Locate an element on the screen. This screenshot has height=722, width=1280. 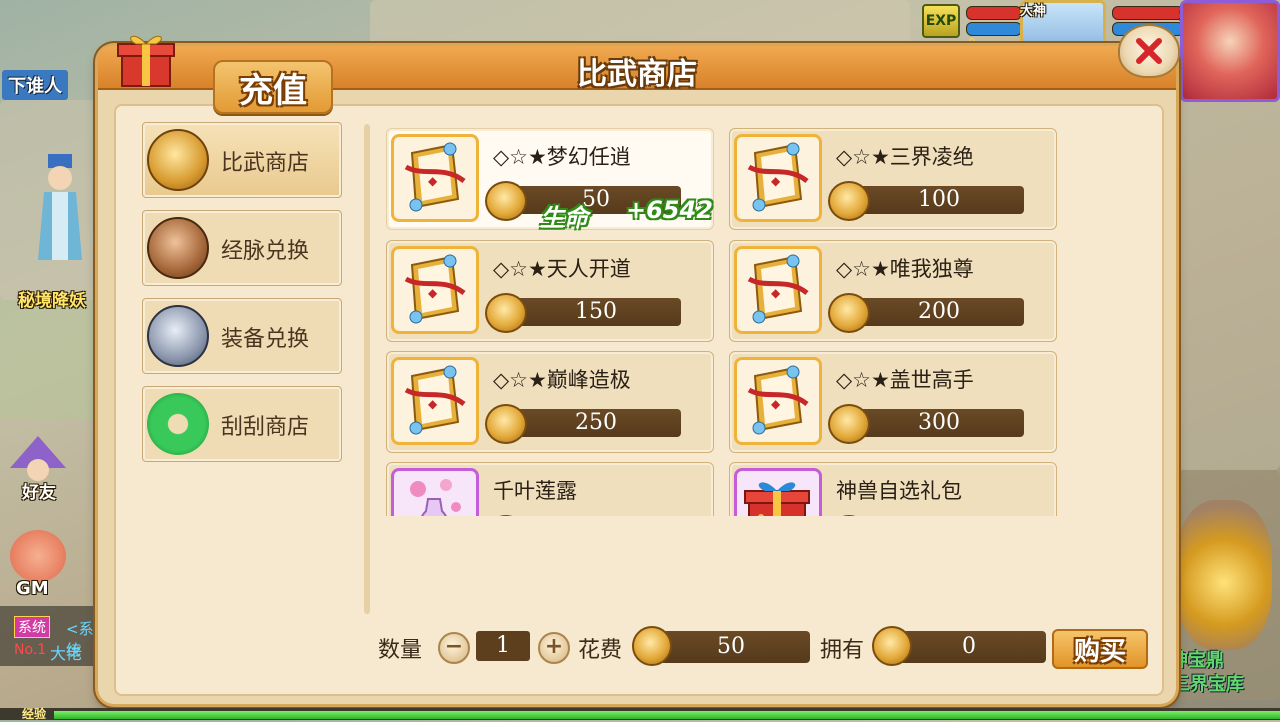
item-price-bar: 150 is located at coordinates (596, 312).